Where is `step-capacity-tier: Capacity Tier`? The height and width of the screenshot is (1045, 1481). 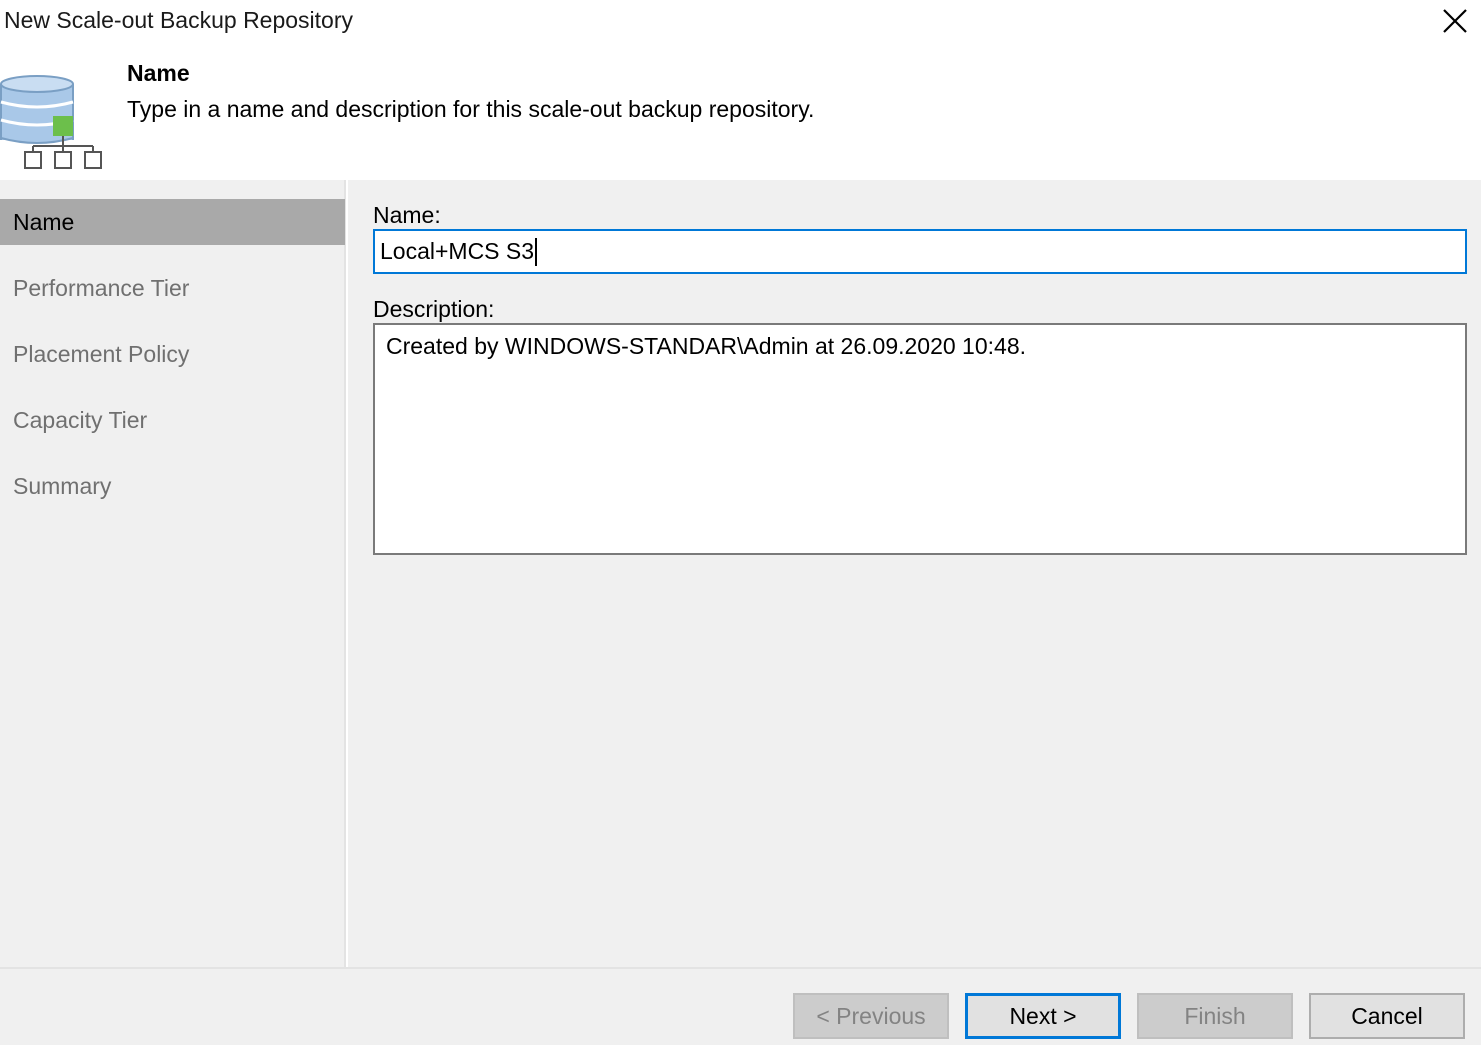
step-capacity-tier: Capacity Tier is located at coordinates (172, 420).